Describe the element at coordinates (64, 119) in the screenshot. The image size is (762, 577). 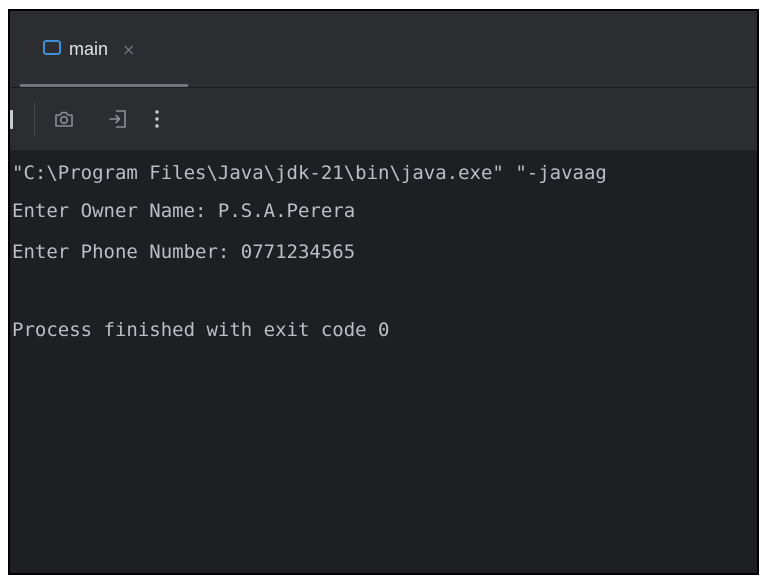
I see `camera-icon` at that location.